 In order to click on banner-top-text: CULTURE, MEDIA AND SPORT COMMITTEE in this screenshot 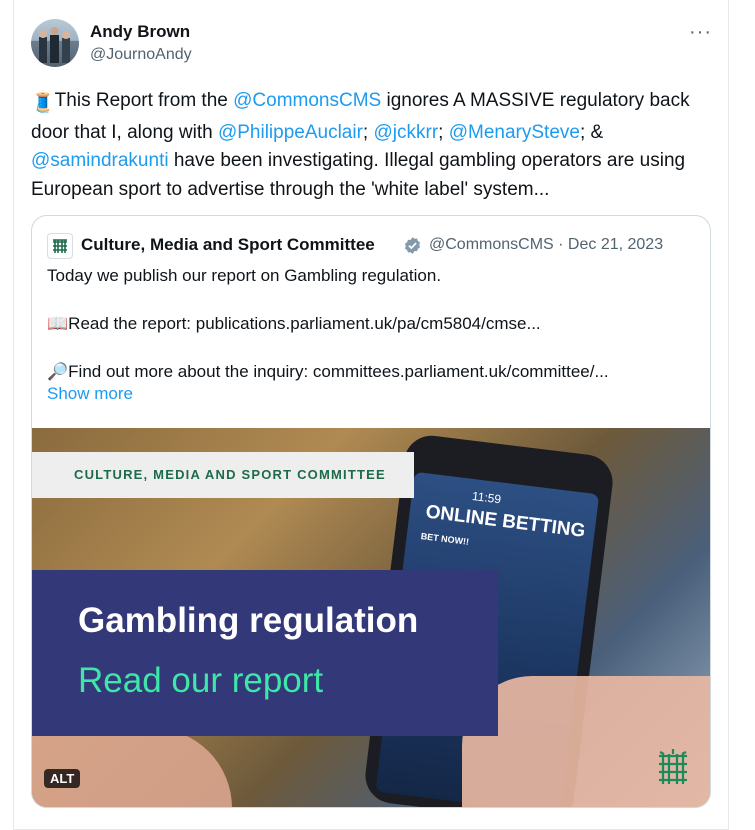, I will do `click(230, 474)`.